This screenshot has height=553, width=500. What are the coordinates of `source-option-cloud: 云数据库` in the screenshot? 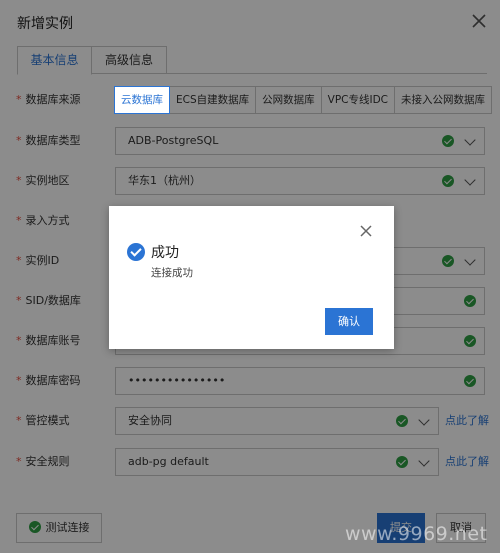 It's located at (142, 100).